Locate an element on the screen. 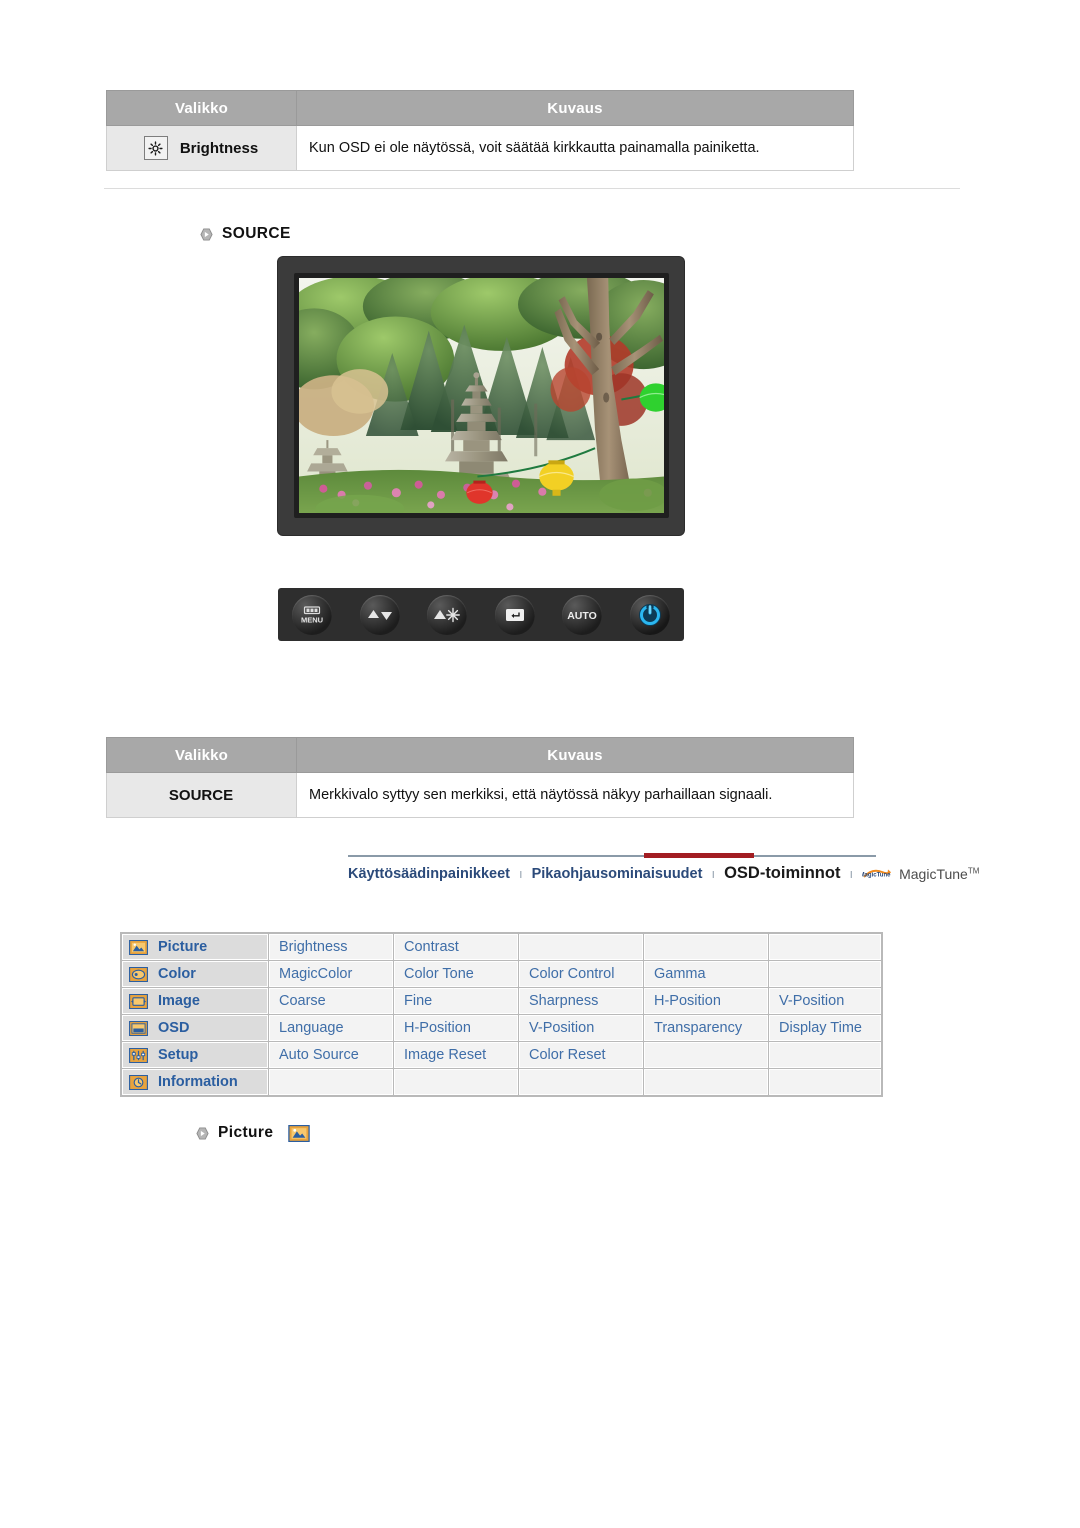 The width and height of the screenshot is (1080, 1528). down-up-button is located at coordinates (379, 614).